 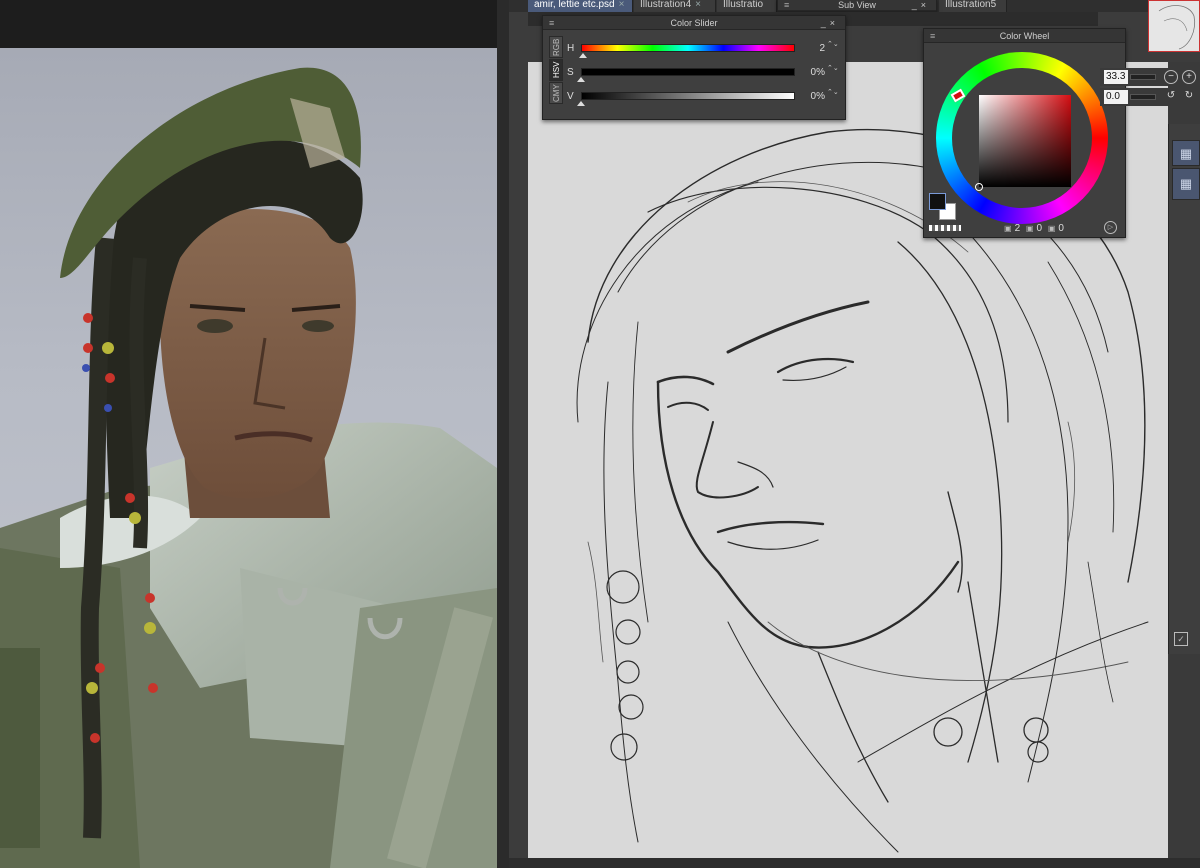 I want to click on sub-view-panel: ≡ Sub View _×, so click(x=857, y=6).